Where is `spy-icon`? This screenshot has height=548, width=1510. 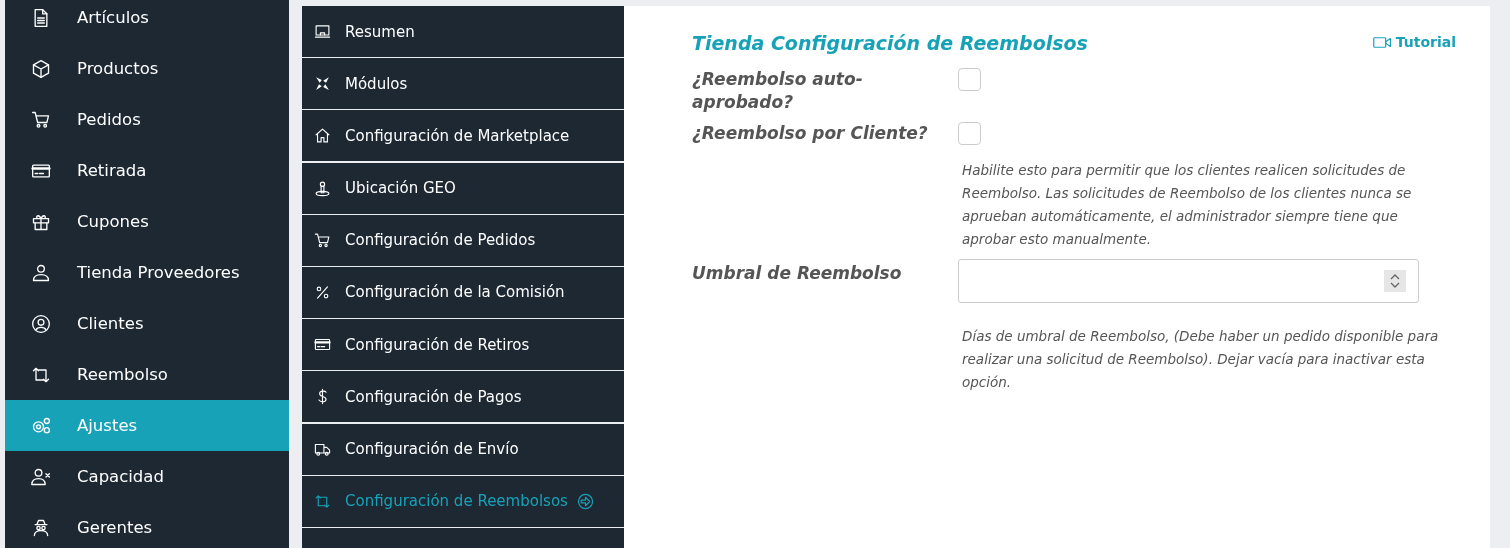 spy-icon is located at coordinates (41, 527).